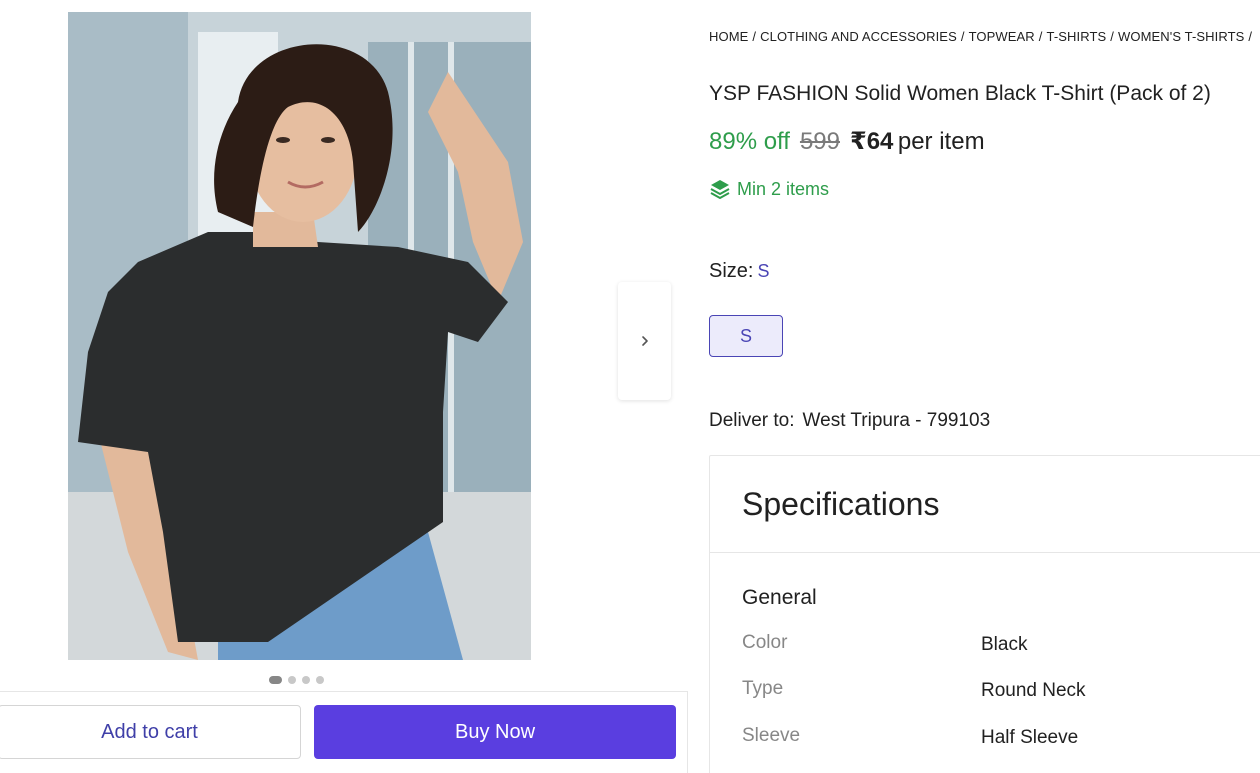 The width and height of the screenshot is (1260, 773). Describe the element at coordinates (872, 141) in the screenshot. I see `selling-price: ₹64` at that location.